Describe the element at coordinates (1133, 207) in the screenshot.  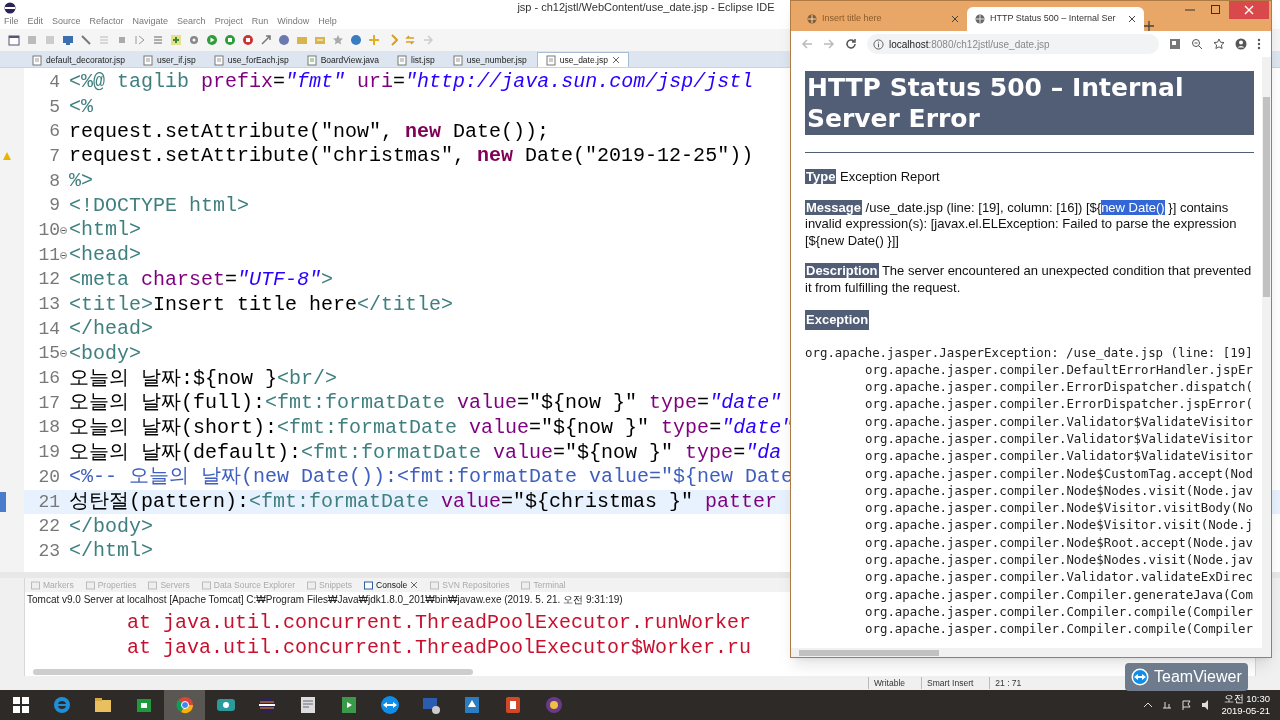
I see `selected-text: new Date()` at that location.